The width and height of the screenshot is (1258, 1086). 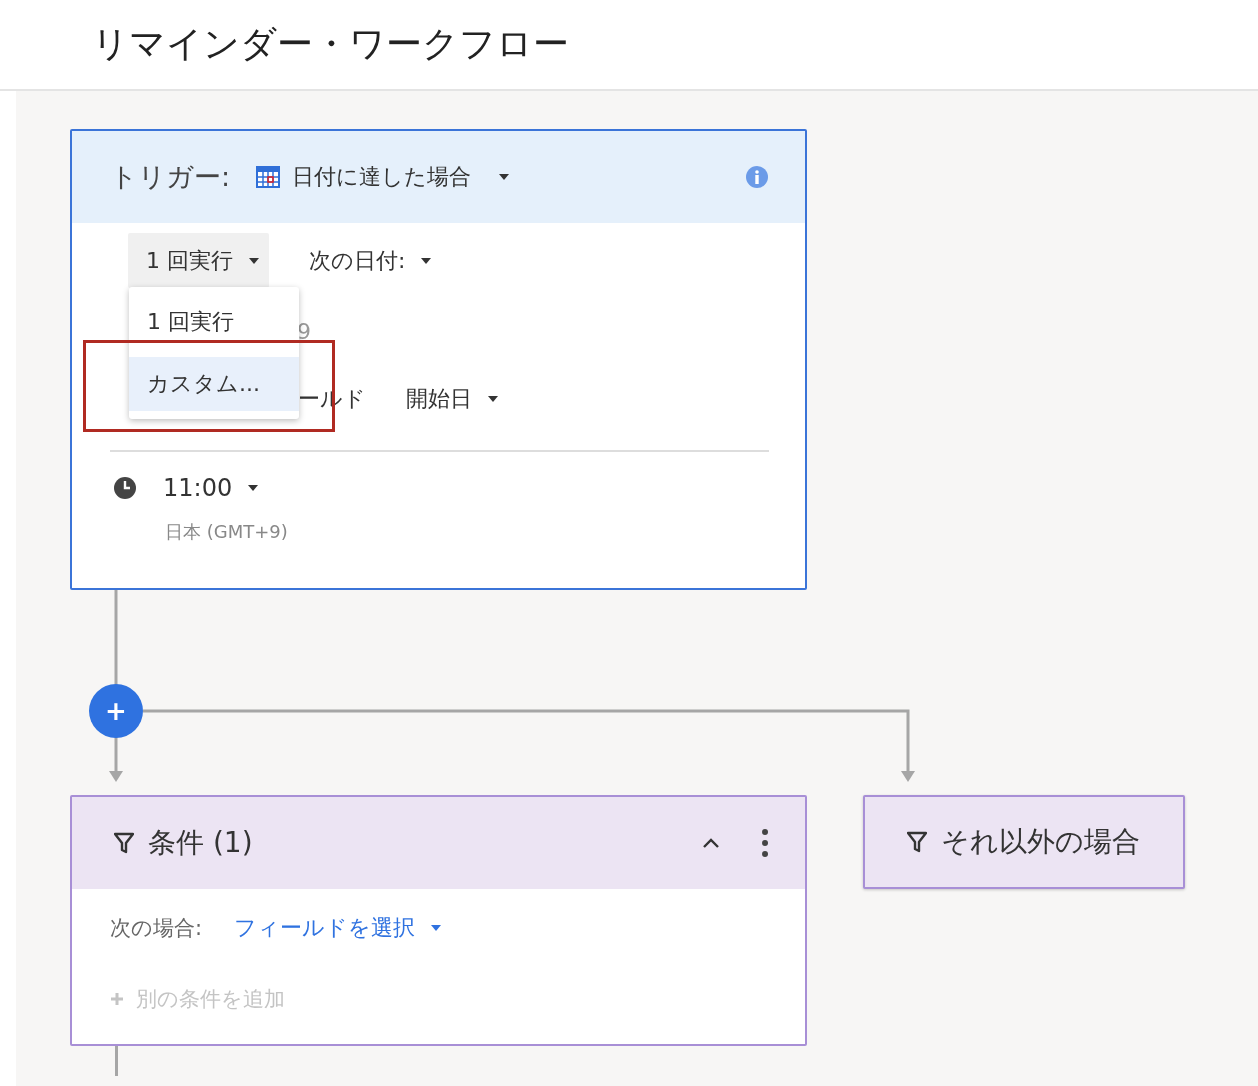 What do you see at coordinates (170, 177) in the screenshot?
I see `trigger-label: トリガー:` at bounding box center [170, 177].